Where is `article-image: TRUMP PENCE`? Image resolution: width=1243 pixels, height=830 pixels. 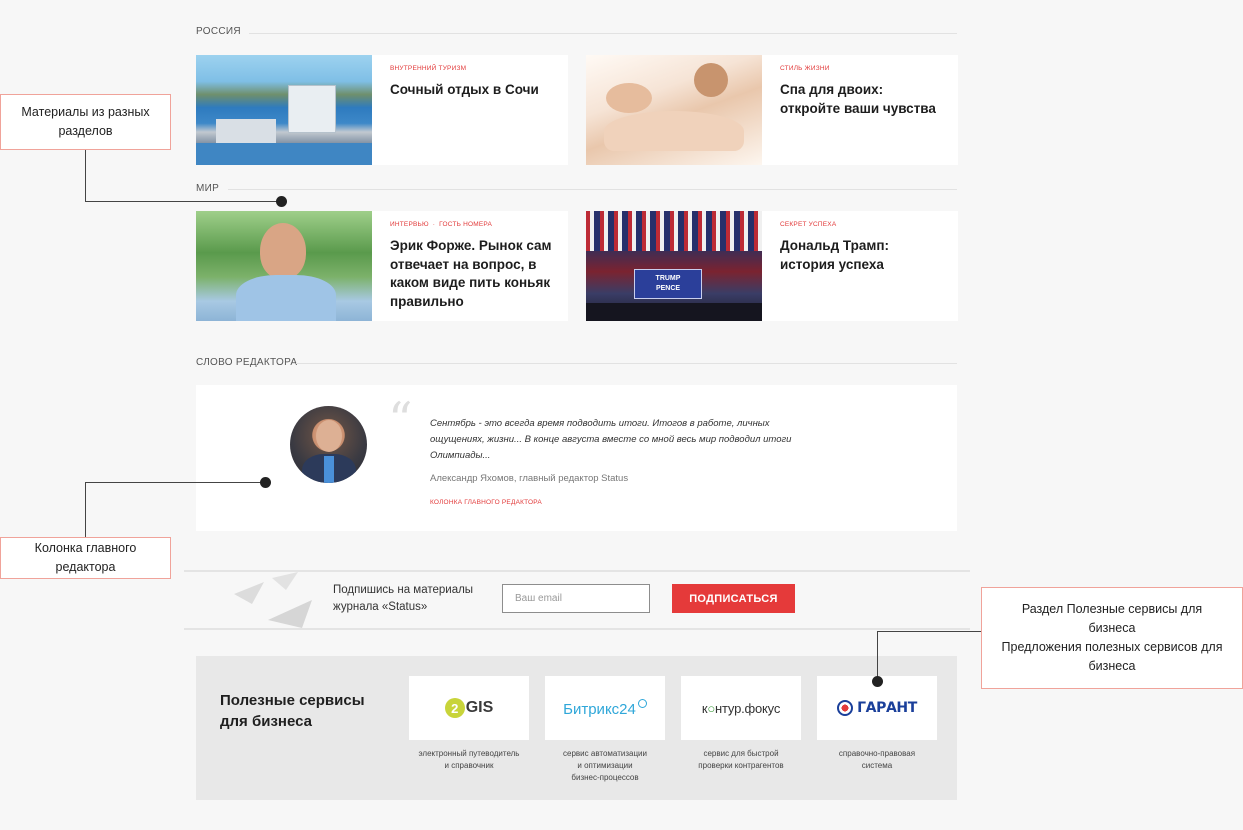 article-image: TRUMP PENCE is located at coordinates (674, 266).